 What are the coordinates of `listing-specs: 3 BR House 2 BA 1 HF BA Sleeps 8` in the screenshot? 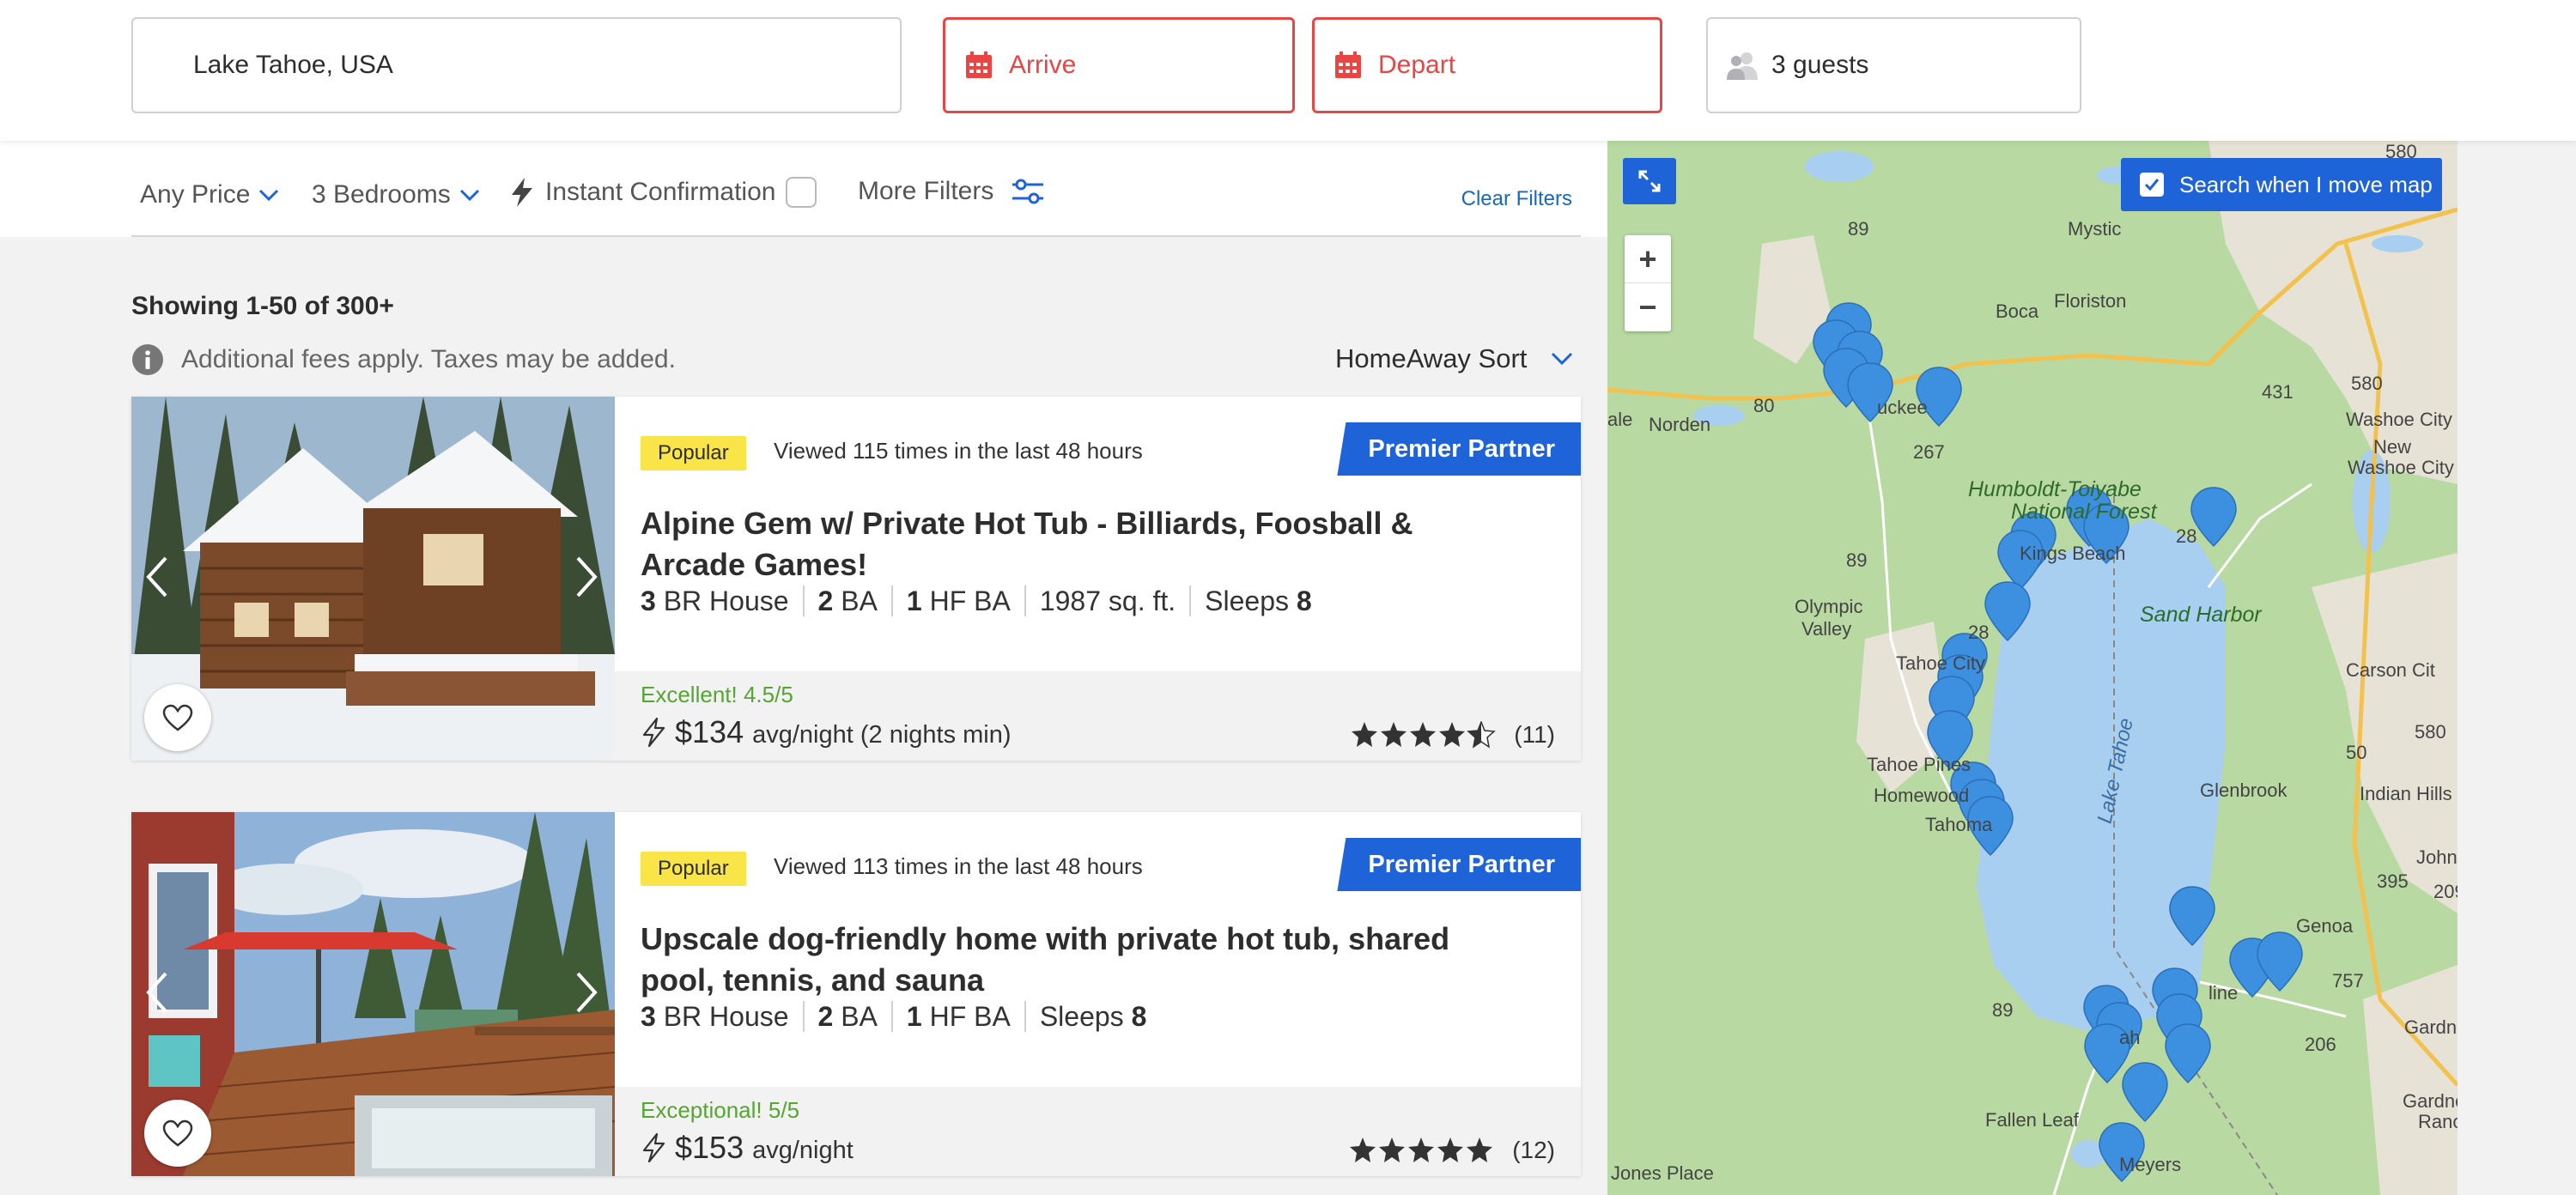 It's located at (900, 1017).